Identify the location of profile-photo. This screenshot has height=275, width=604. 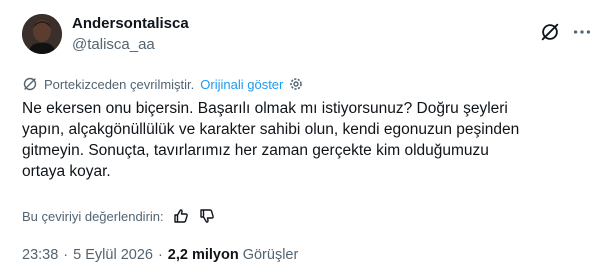
(42, 34).